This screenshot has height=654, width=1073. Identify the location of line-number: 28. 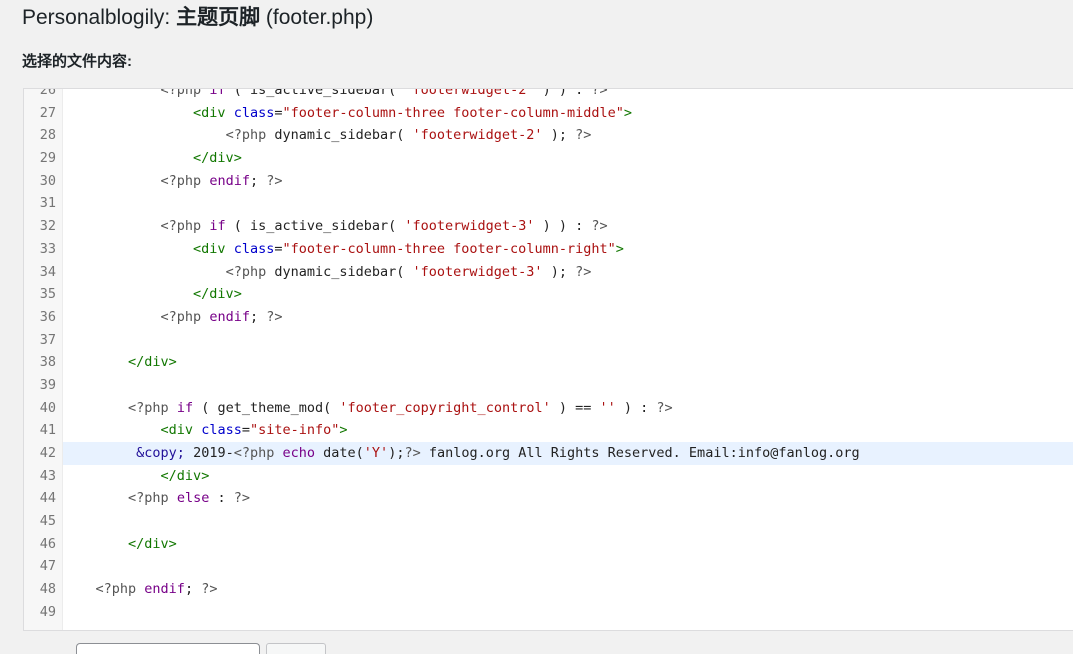
(47, 135).